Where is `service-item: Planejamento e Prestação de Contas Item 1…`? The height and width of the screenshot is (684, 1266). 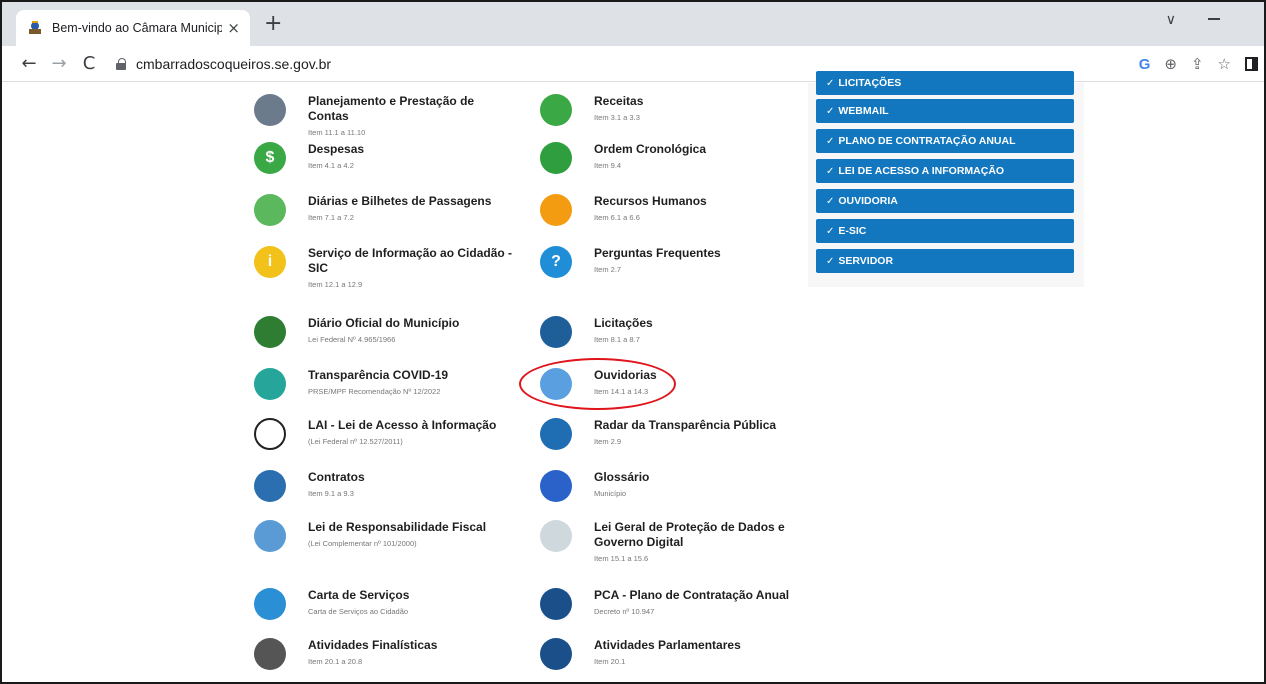 service-item: Planejamento e Prestação de Contas Item 1… is located at coordinates (386, 115).